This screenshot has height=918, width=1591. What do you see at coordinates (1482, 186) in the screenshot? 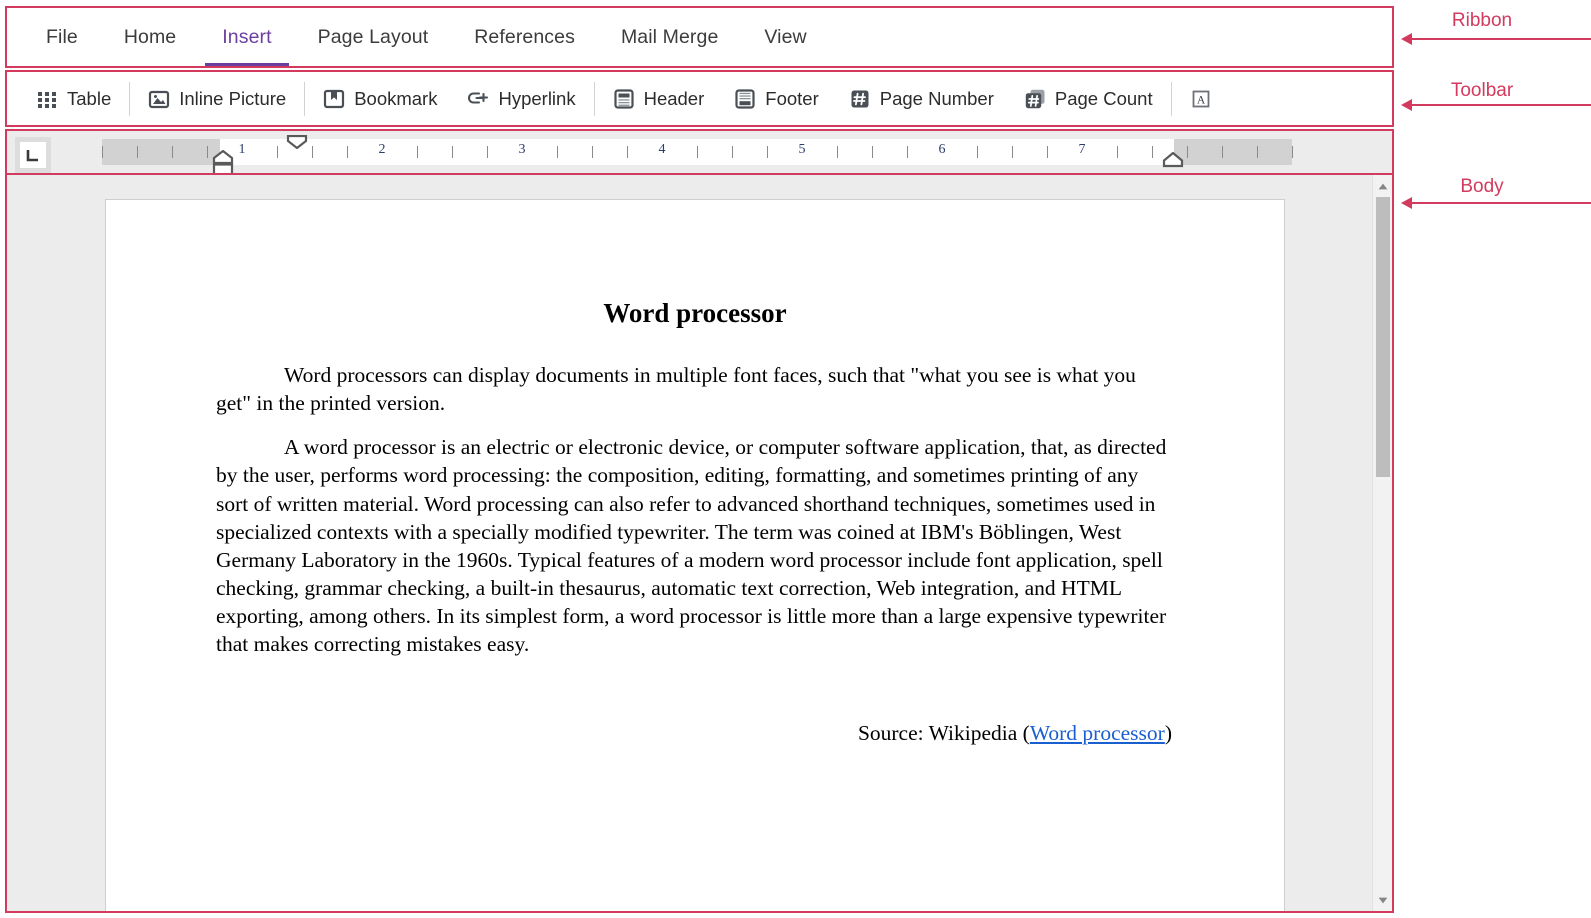
I see `annotation-body-label: Body` at bounding box center [1482, 186].